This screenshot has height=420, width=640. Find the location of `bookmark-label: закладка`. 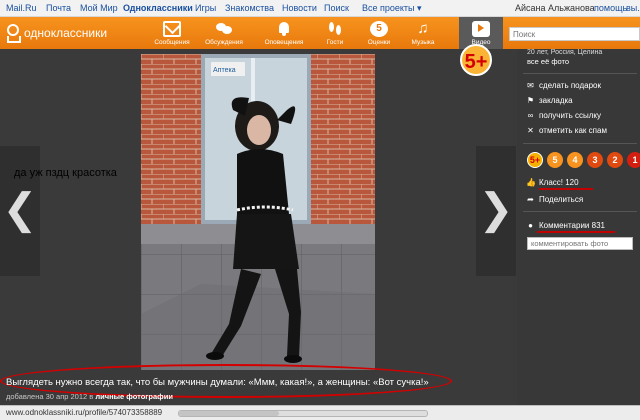

bookmark-label: закладка is located at coordinates (556, 100).